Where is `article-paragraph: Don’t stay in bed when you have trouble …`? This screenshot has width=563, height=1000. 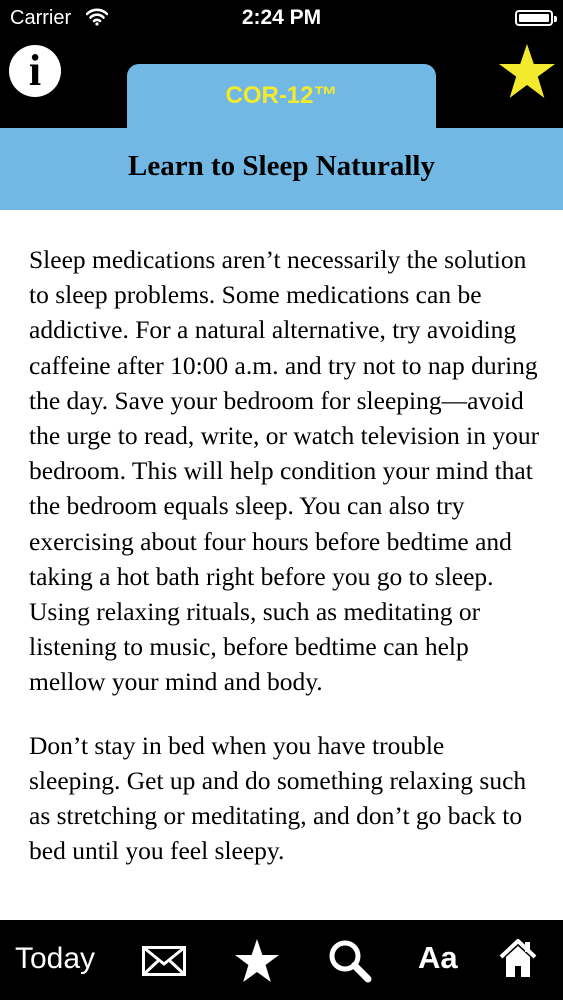 article-paragraph: Don’t stay in bed when you have trouble … is located at coordinates (278, 798).